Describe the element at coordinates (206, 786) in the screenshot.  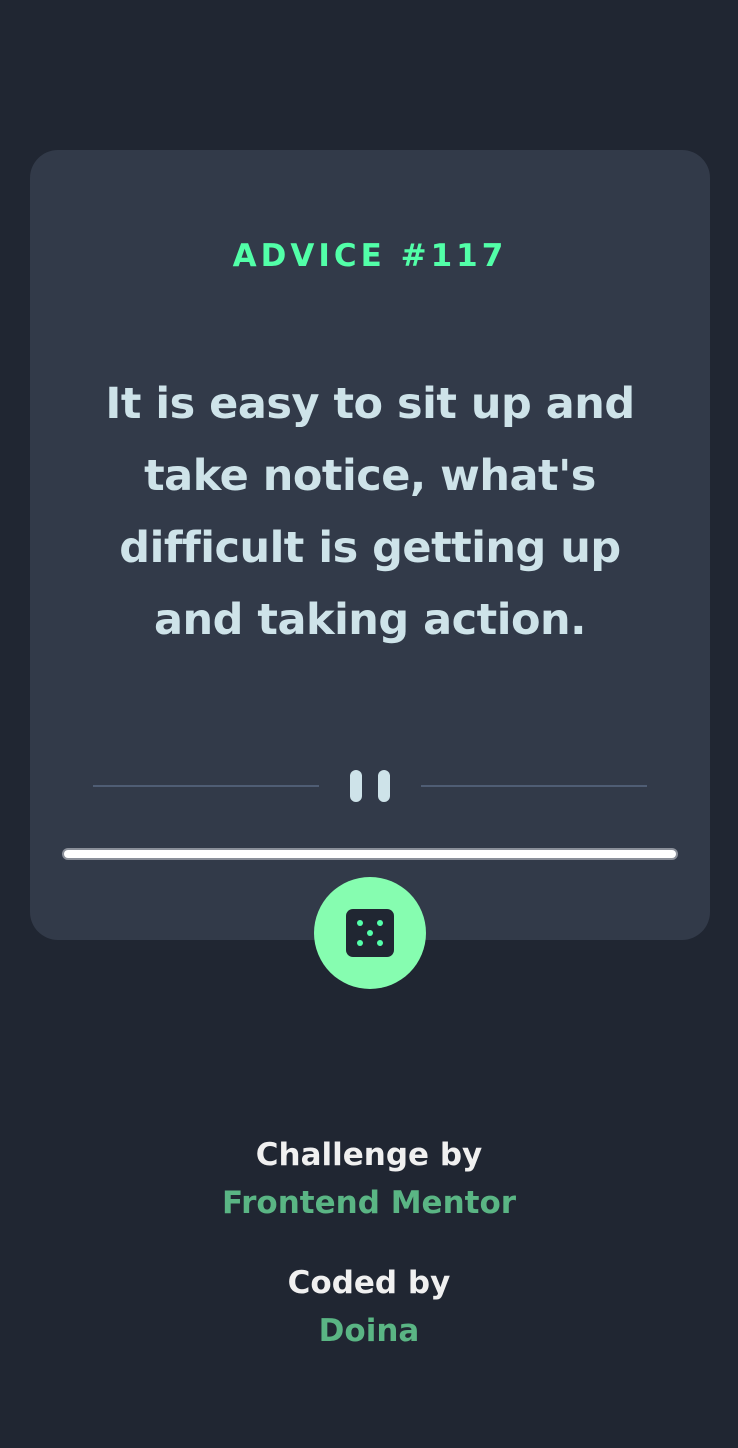
I see `divider-left` at that location.